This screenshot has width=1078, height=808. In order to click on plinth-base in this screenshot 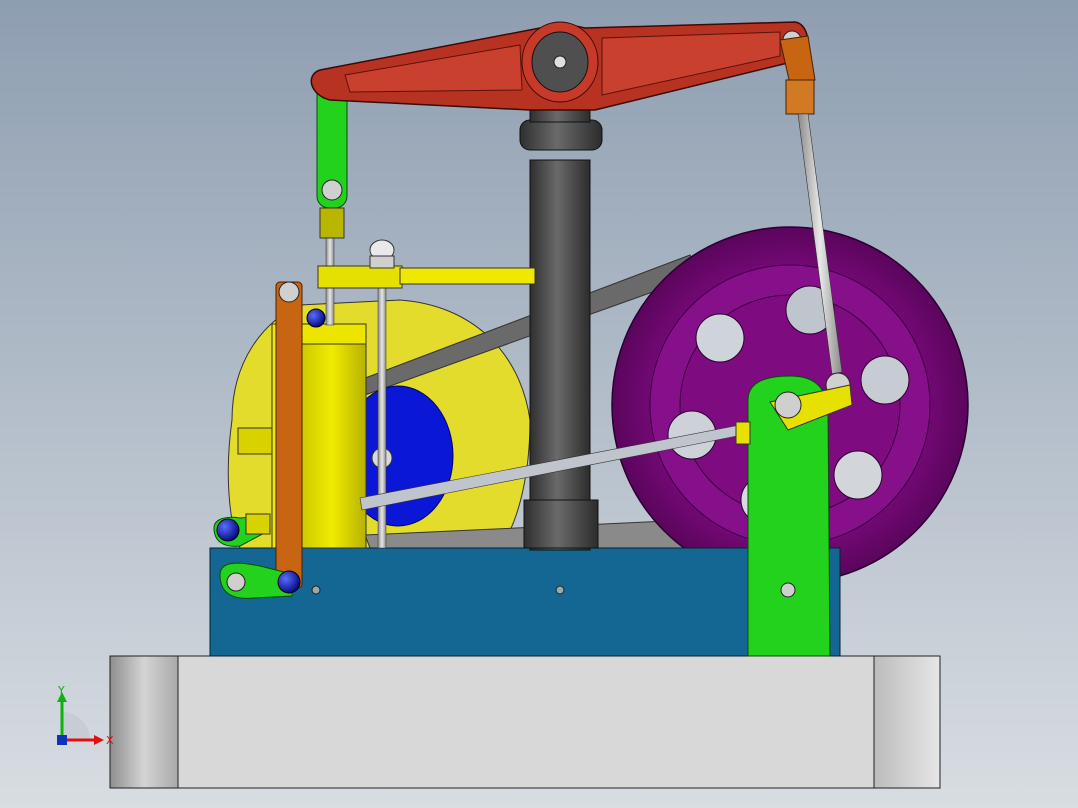, I will do `click(525, 722)`.